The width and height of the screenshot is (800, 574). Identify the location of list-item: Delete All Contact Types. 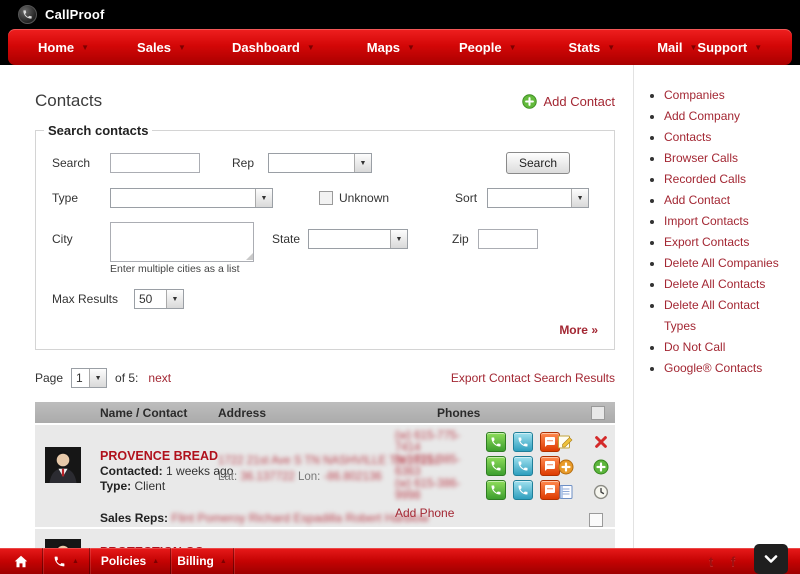
(723, 316).